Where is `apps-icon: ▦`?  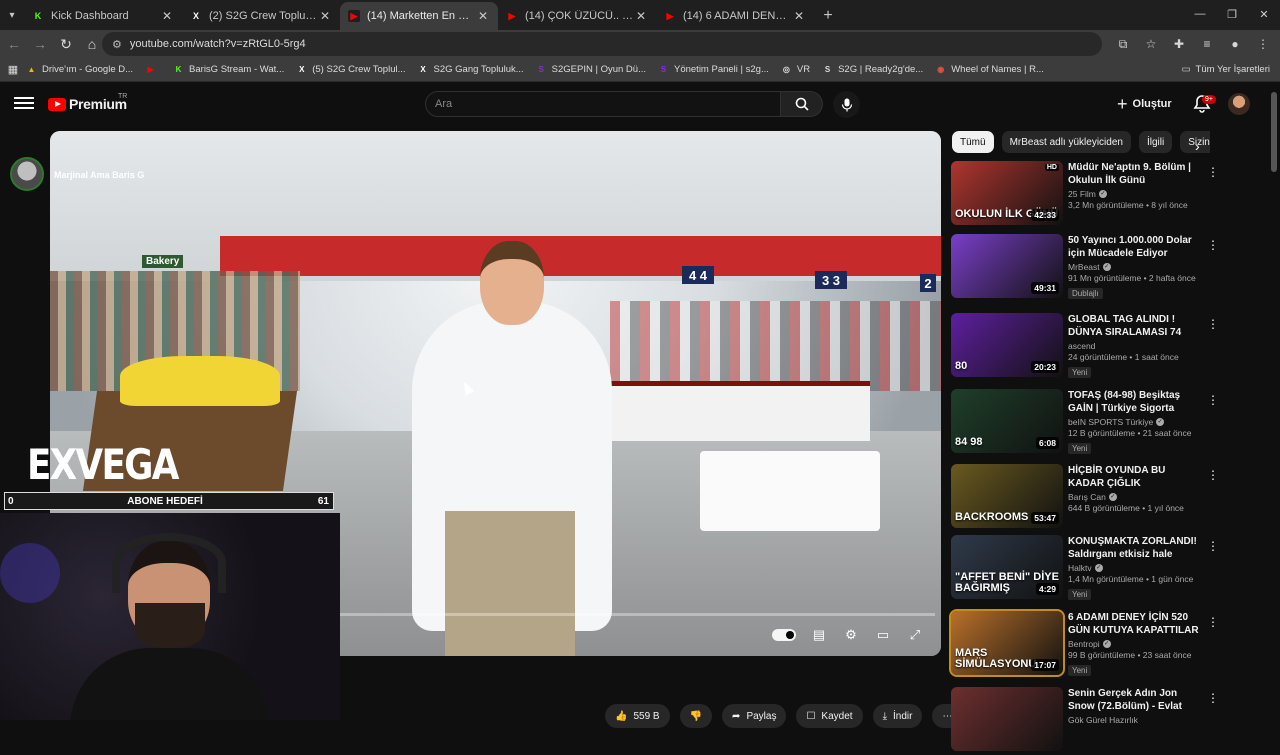 apps-icon: ▦ is located at coordinates (13, 69).